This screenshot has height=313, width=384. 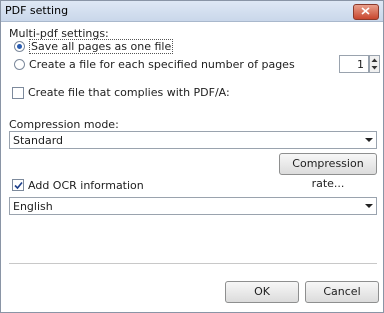 I want to click on ocr-language-select: English, so click(x=193, y=206).